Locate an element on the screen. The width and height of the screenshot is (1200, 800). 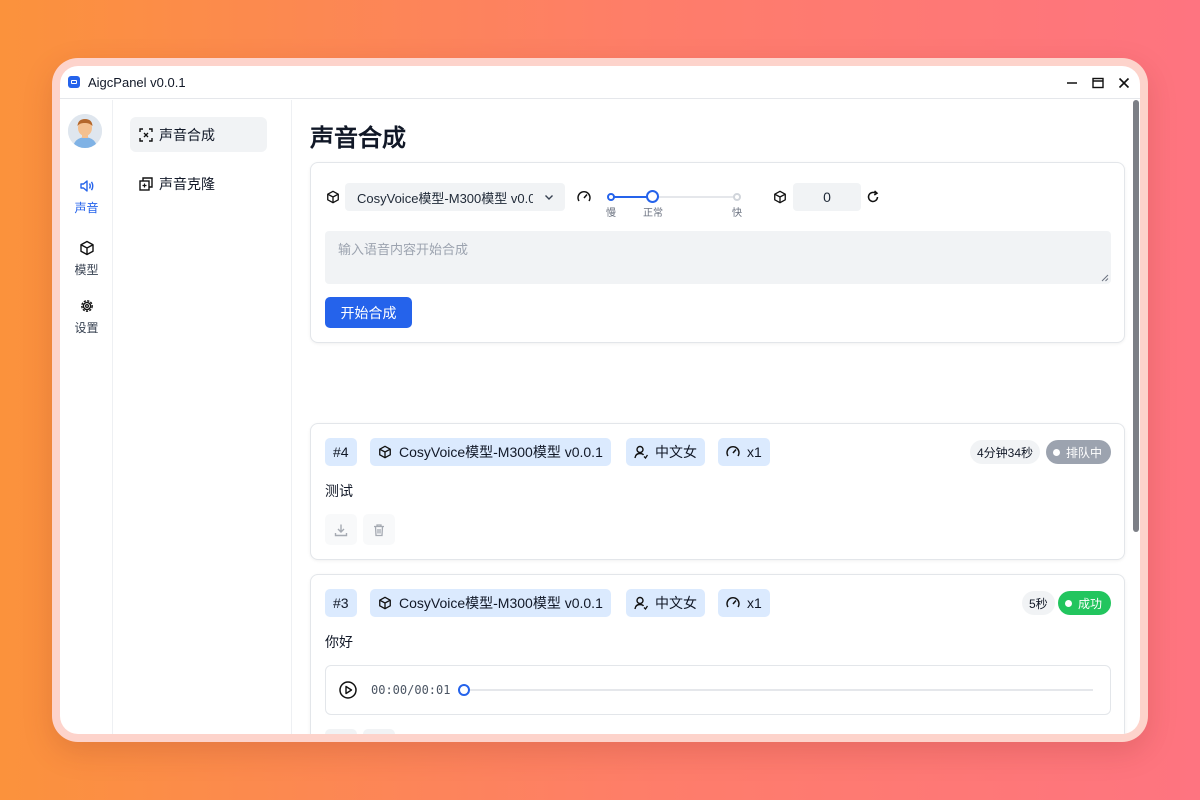
clone-icon is located at coordinates (146, 183).